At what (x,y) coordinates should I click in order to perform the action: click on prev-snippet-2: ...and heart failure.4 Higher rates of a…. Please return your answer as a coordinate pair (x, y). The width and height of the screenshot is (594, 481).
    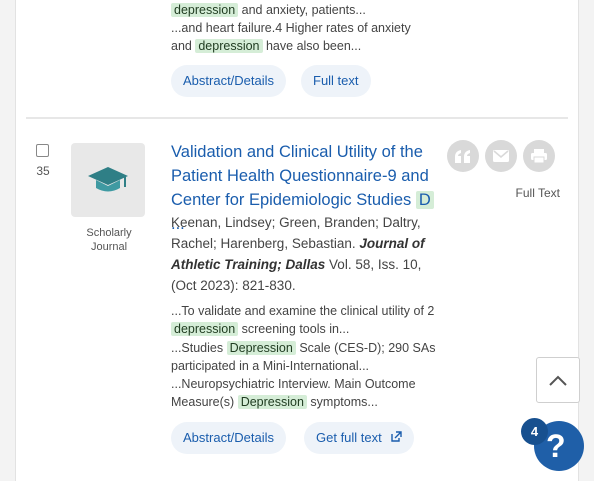
    Looking at the image, I should click on (291, 28).